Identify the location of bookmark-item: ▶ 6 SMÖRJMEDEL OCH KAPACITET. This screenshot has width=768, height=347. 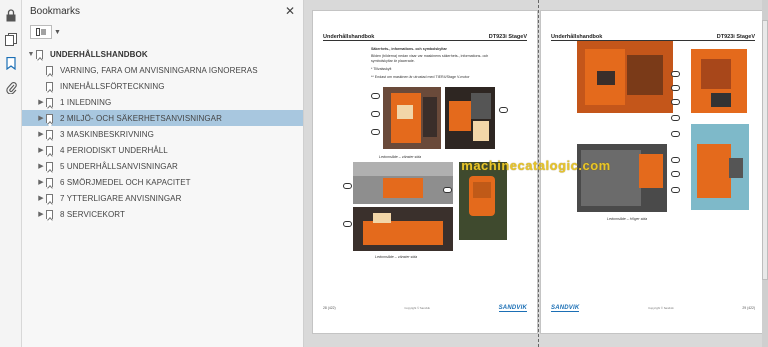
(162, 182).